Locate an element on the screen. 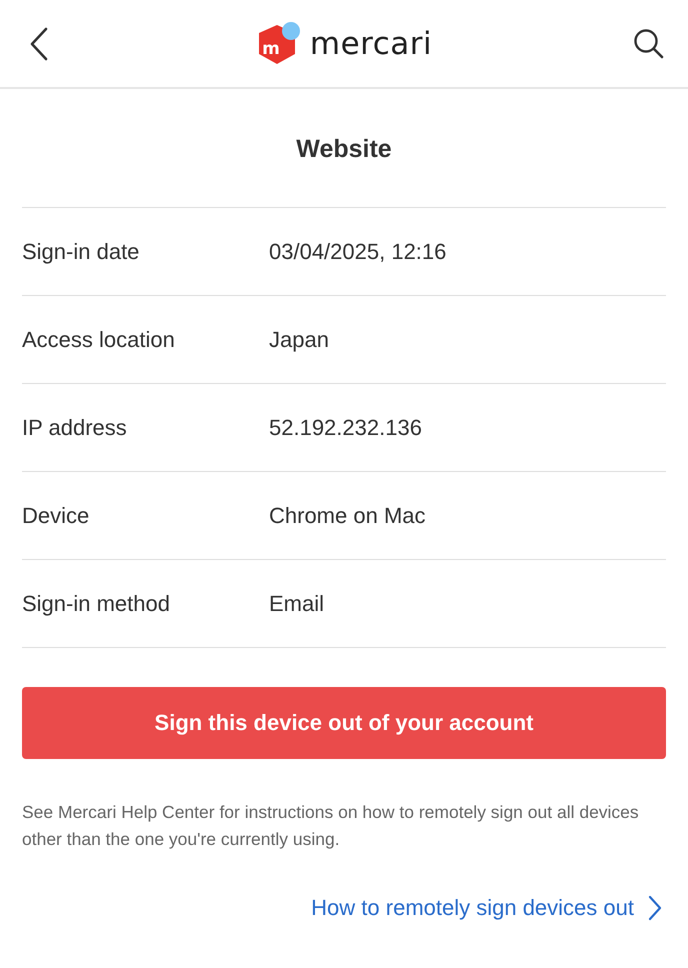 The image size is (688, 968). search-icon is located at coordinates (648, 44).